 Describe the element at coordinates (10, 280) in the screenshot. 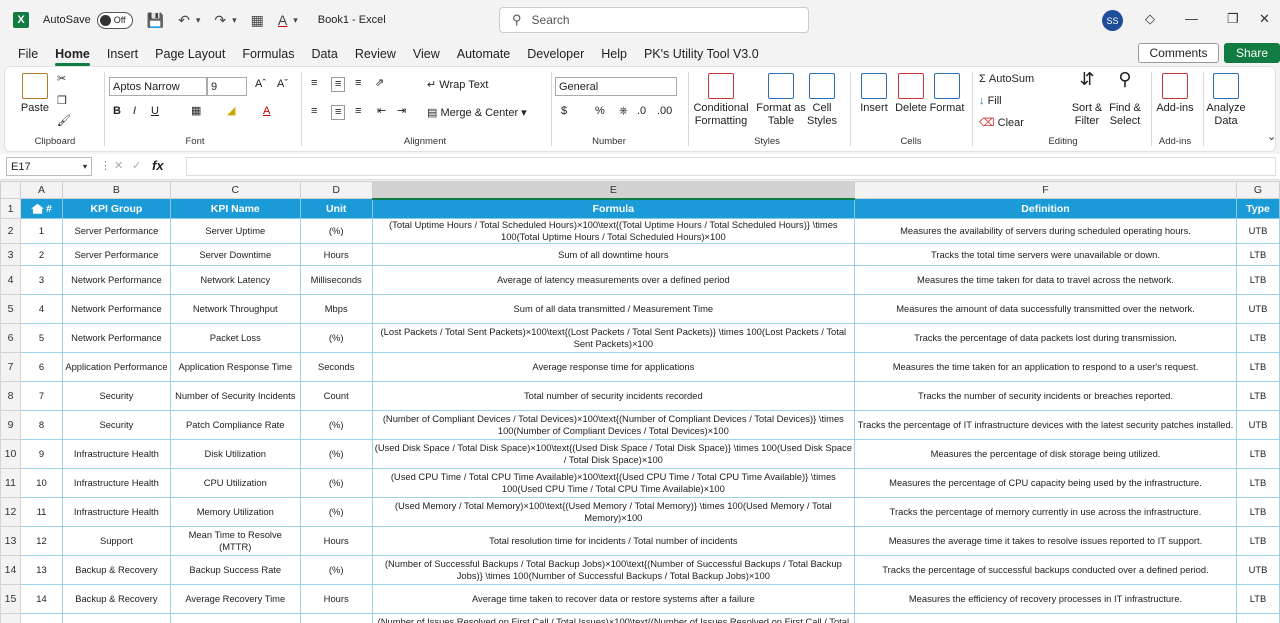

I see `row-header: 4` at that location.